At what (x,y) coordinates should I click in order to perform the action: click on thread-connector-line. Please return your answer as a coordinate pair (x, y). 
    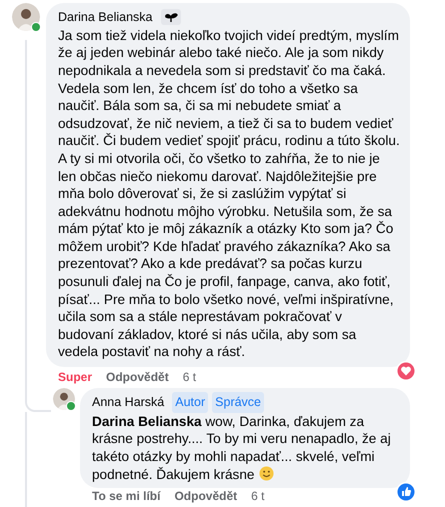
    Looking at the image, I should click on (38, 393).